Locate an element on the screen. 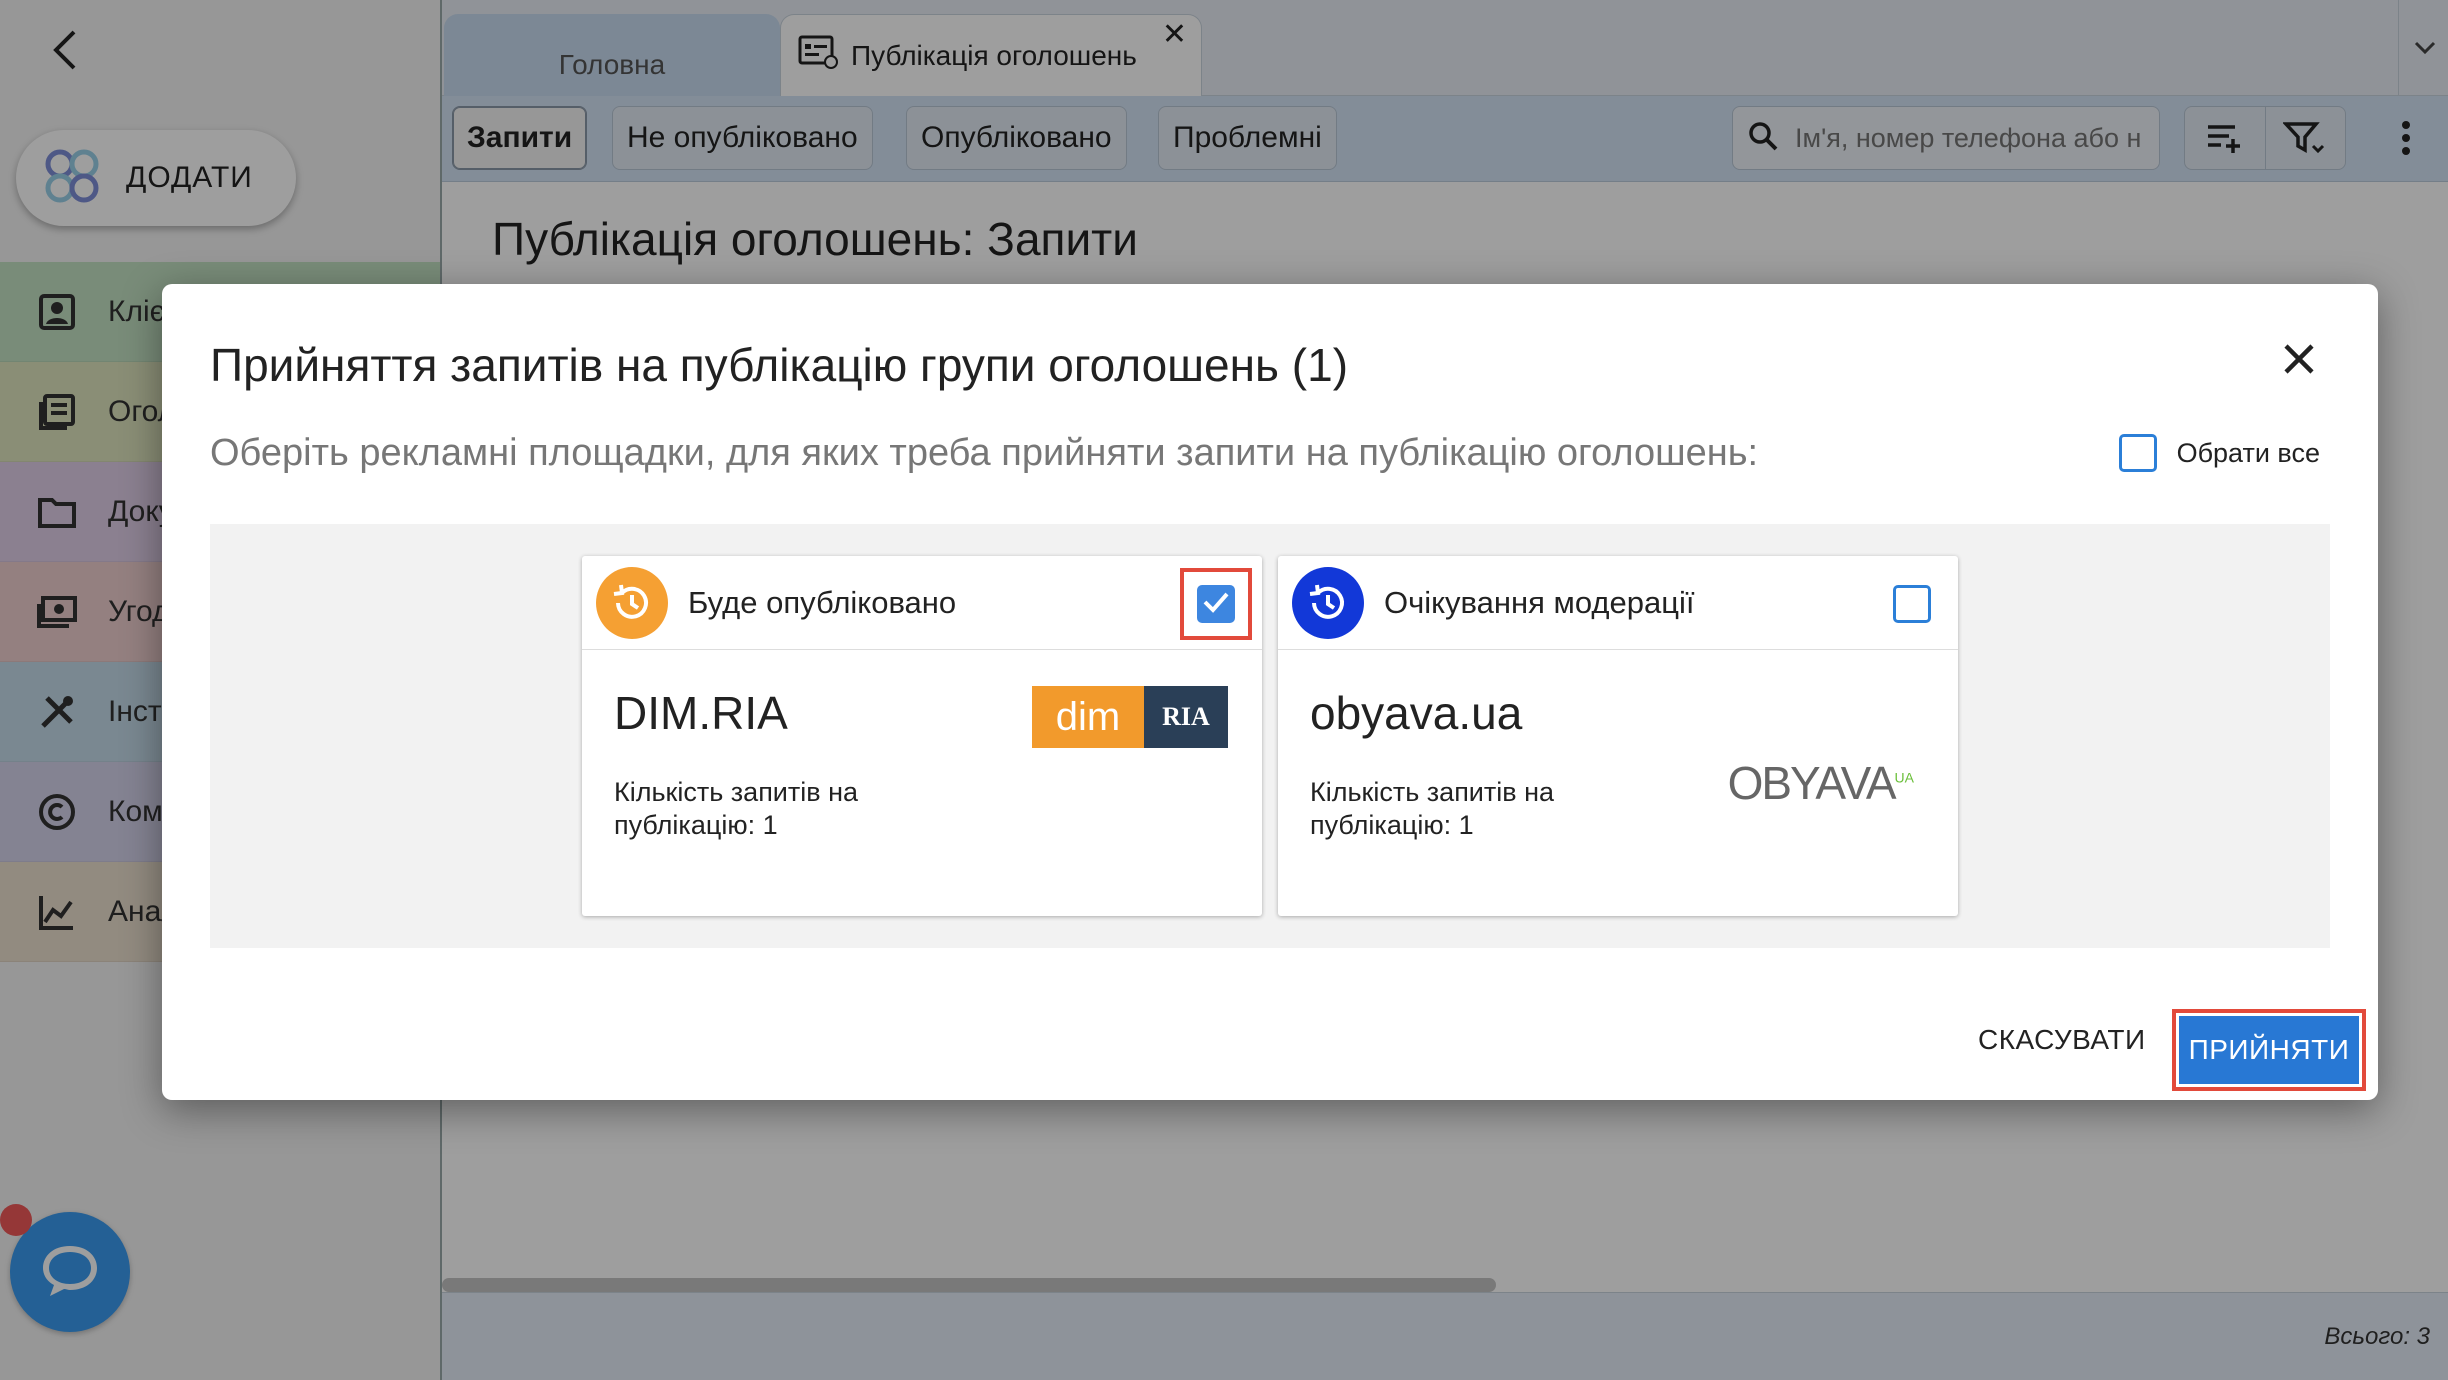  select-all-label: Обрати все is located at coordinates (2248, 452).